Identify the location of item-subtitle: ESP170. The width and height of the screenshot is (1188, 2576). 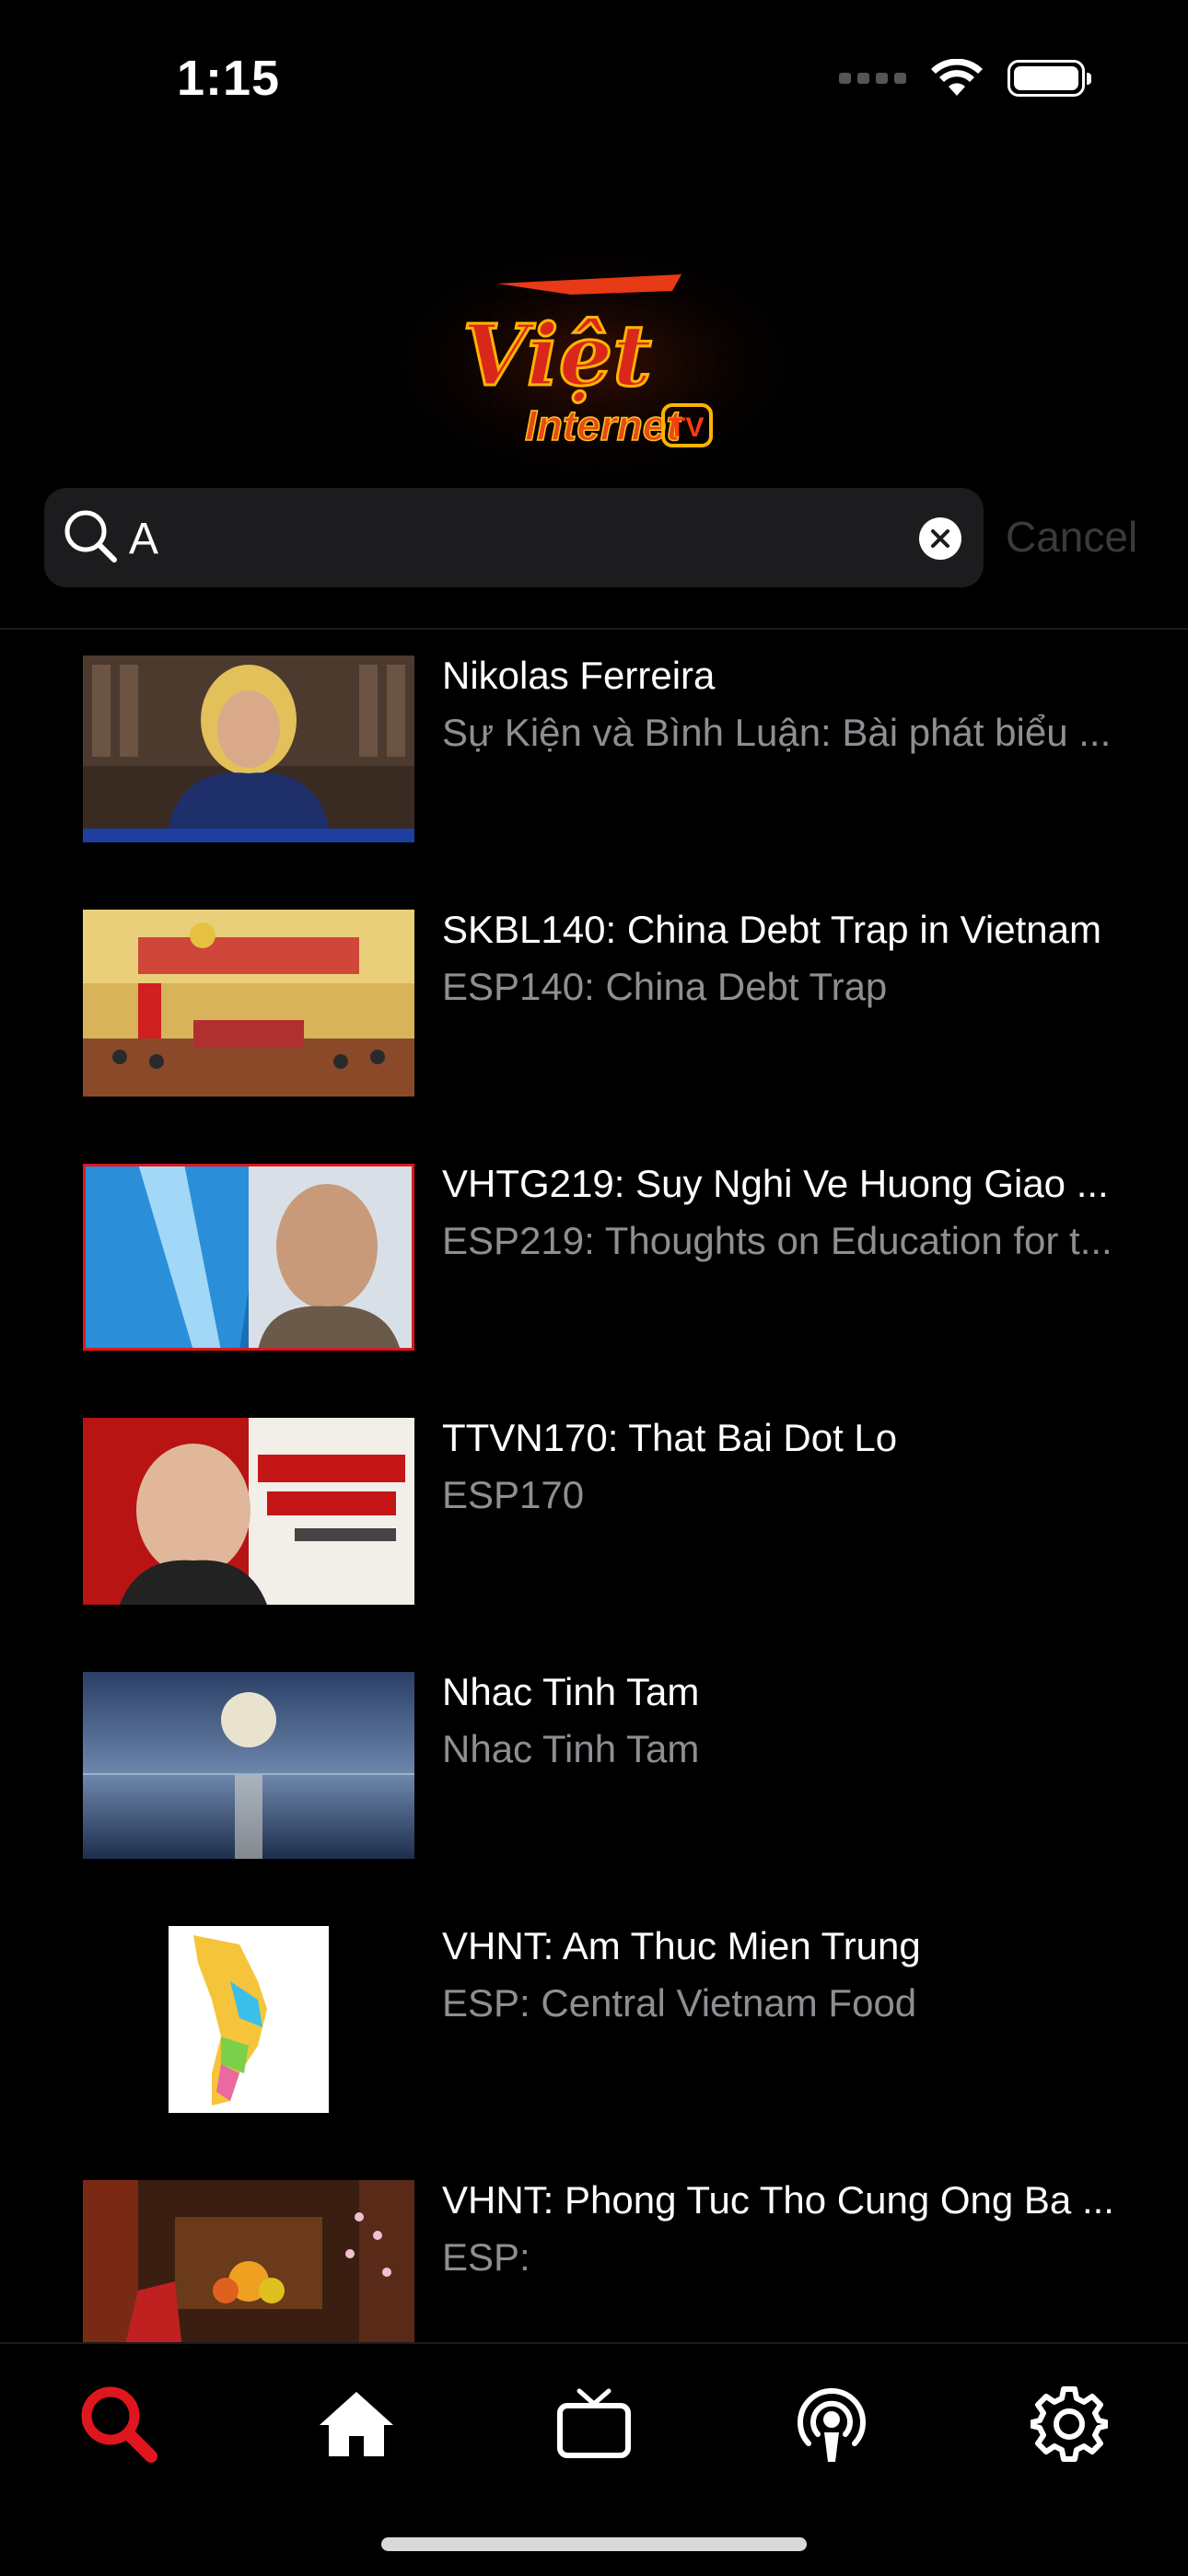
(513, 1494).